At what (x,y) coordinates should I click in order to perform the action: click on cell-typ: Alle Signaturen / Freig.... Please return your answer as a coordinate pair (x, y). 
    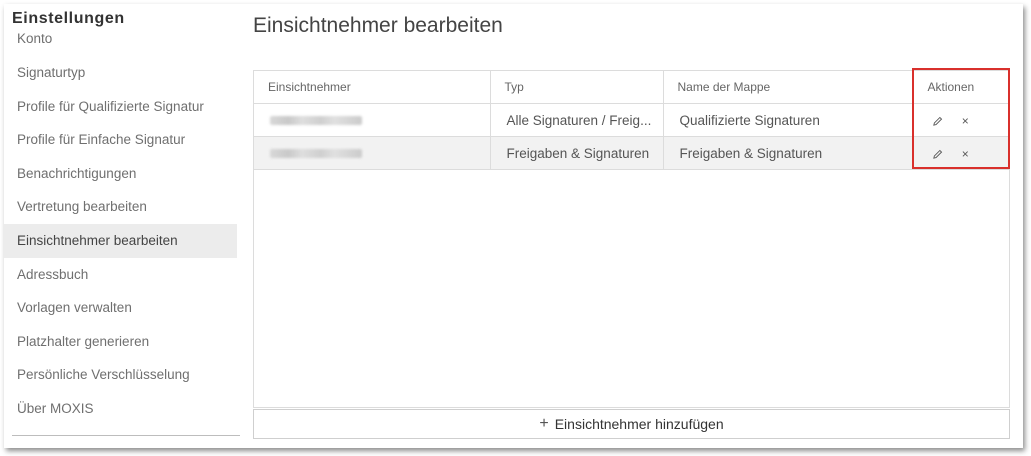
    Looking at the image, I should click on (577, 120).